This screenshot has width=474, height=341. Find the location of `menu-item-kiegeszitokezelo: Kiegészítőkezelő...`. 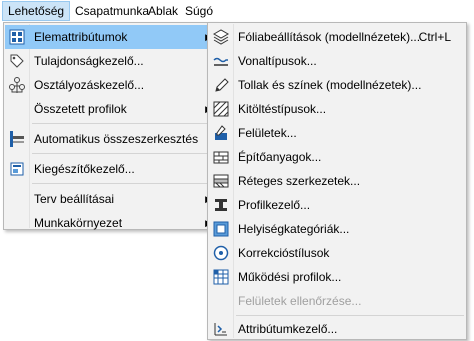

menu-item-kiegeszitokezelo: Kiegészítőkezelő... is located at coordinates (110, 169).